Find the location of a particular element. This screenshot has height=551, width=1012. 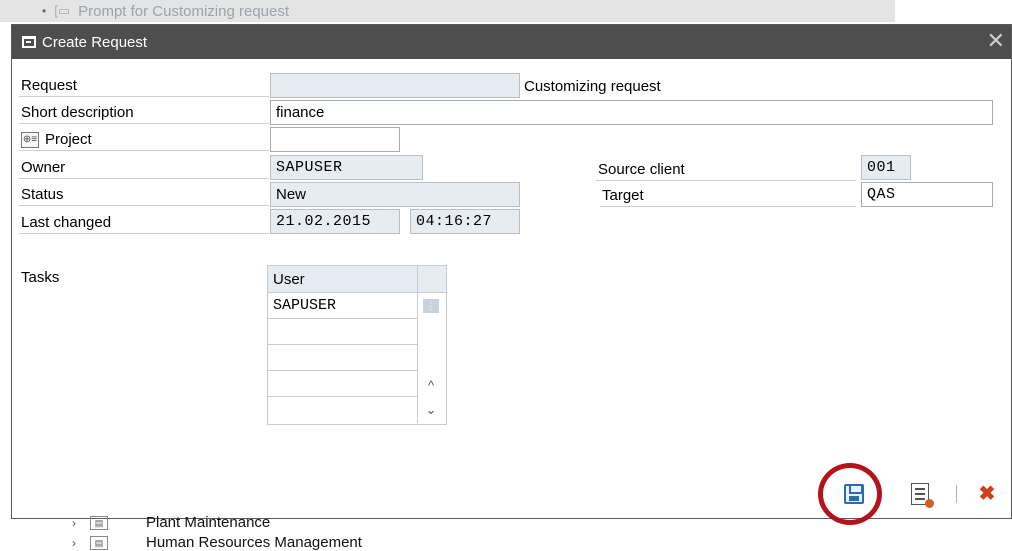

background-window-title: Prompt for Customizing request is located at coordinates (184, 11).